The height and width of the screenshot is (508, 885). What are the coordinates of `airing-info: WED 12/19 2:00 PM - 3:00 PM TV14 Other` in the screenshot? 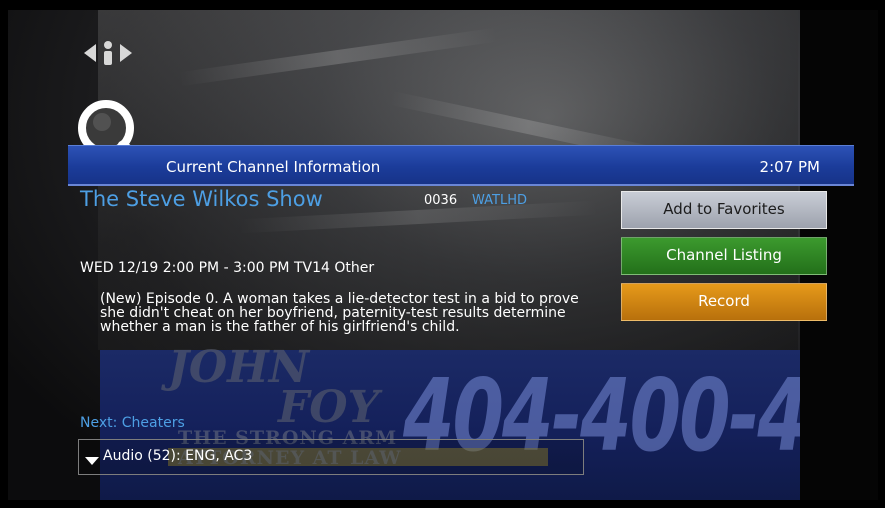 It's located at (227, 268).